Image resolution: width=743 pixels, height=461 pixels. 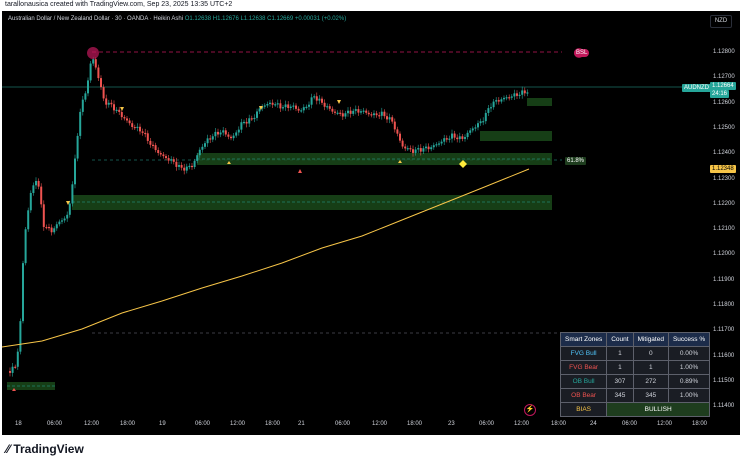 I want to click on zone-name: FVG Bear, so click(x=583, y=367).